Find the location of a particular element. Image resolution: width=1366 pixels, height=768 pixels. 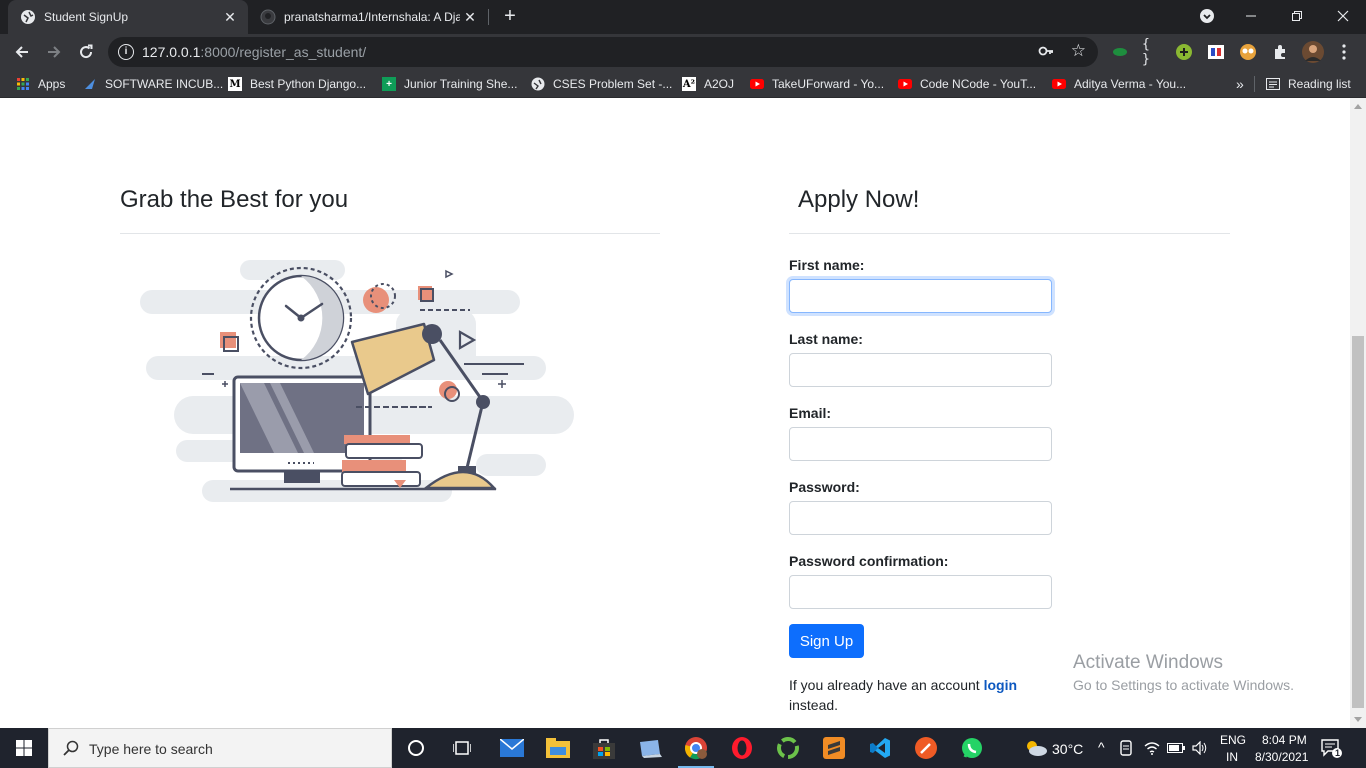

clock-time: 8:04 PM is located at coordinates (1284, 740).